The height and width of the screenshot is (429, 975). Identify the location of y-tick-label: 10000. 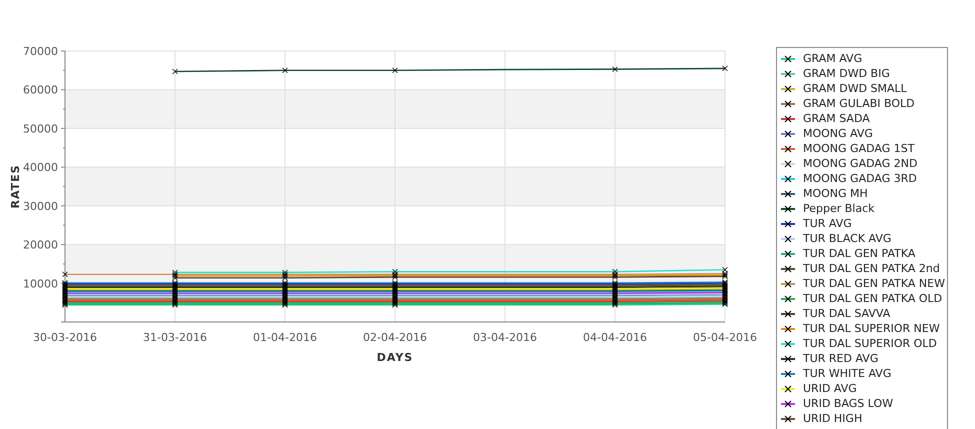
(40, 283).